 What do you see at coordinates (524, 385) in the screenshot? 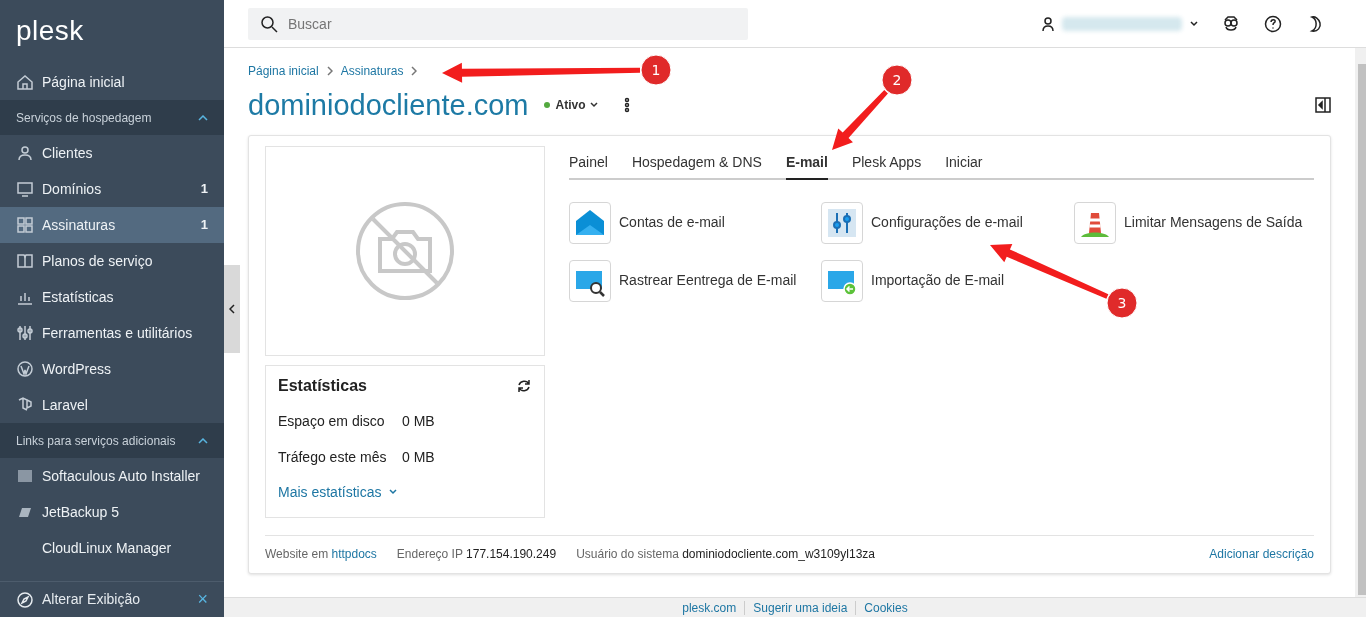
I see `refresh-icon` at bounding box center [524, 385].